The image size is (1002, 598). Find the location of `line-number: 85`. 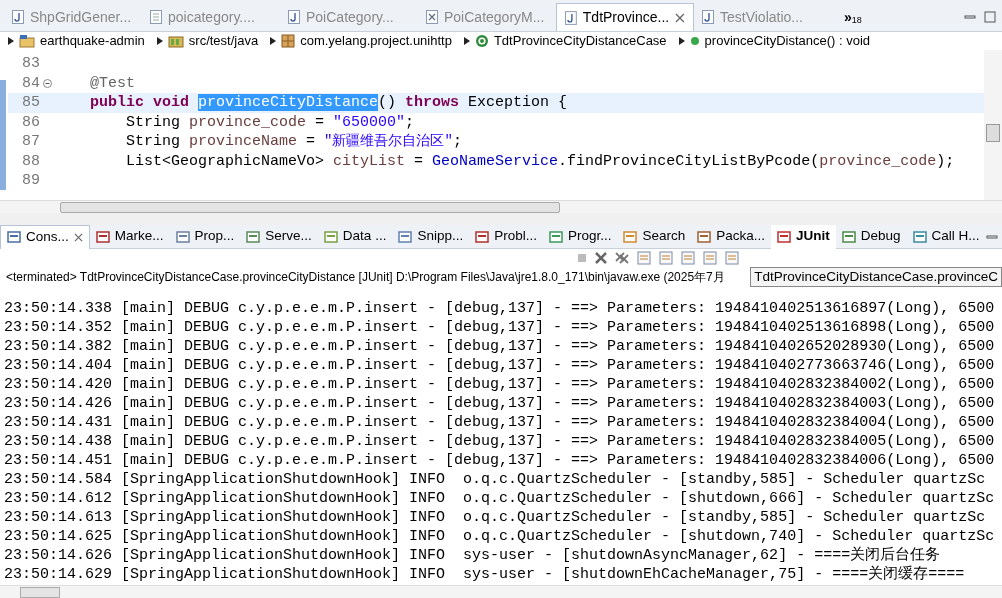

line-number: 85 is located at coordinates (30, 103).